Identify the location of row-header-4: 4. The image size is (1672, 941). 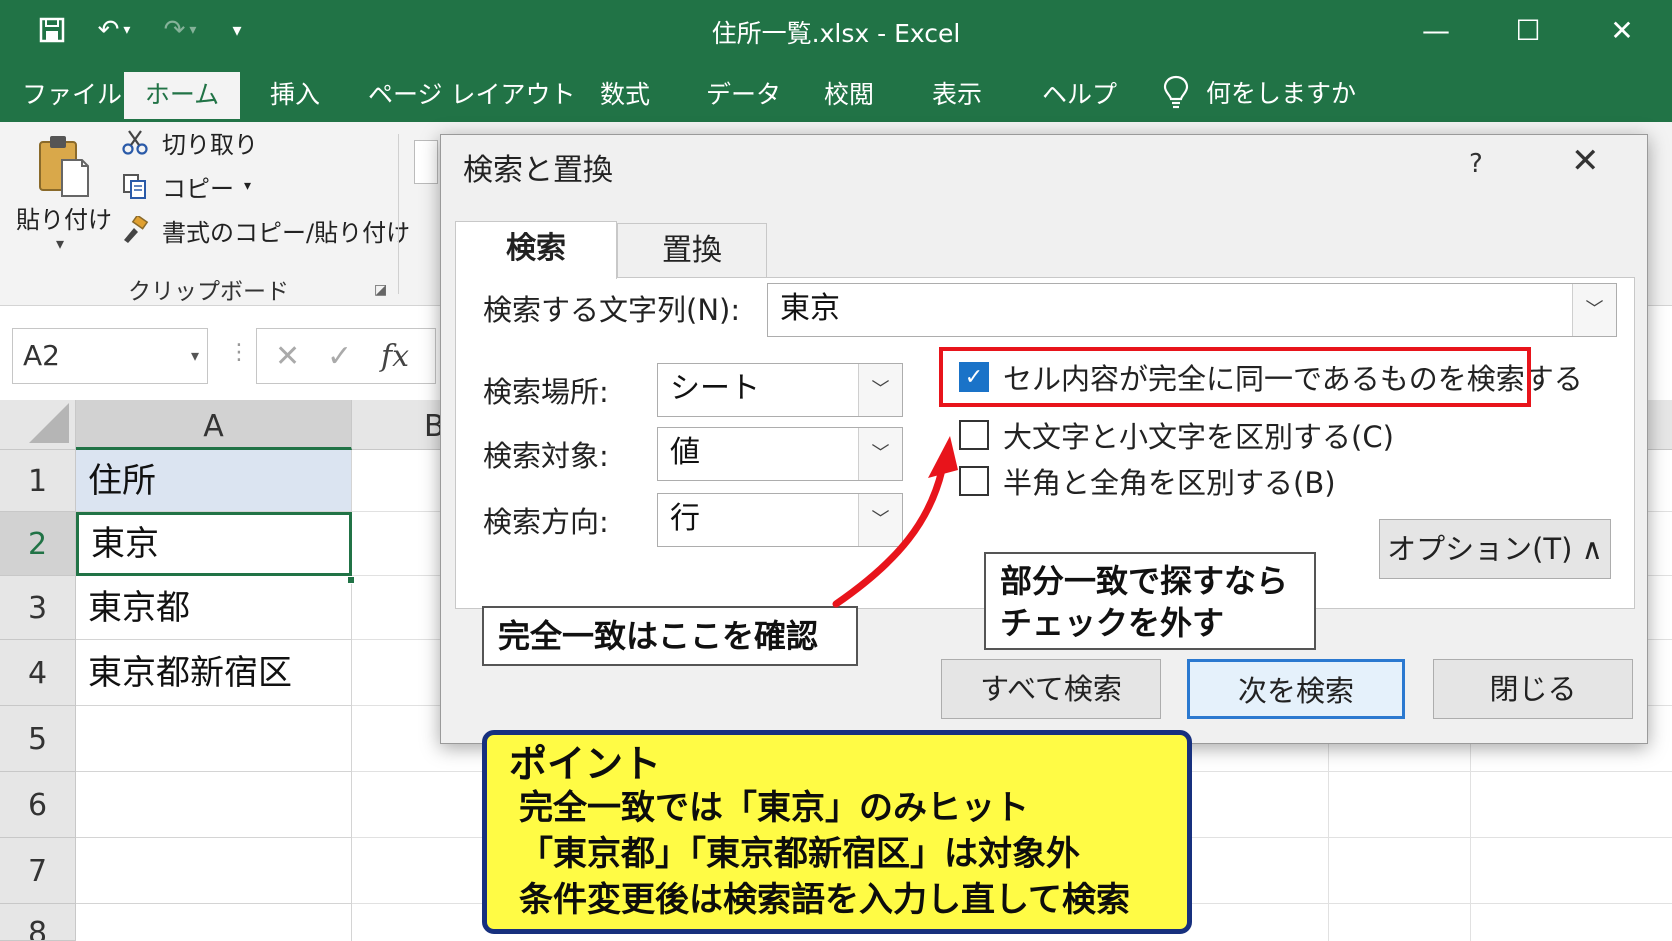
(38, 673).